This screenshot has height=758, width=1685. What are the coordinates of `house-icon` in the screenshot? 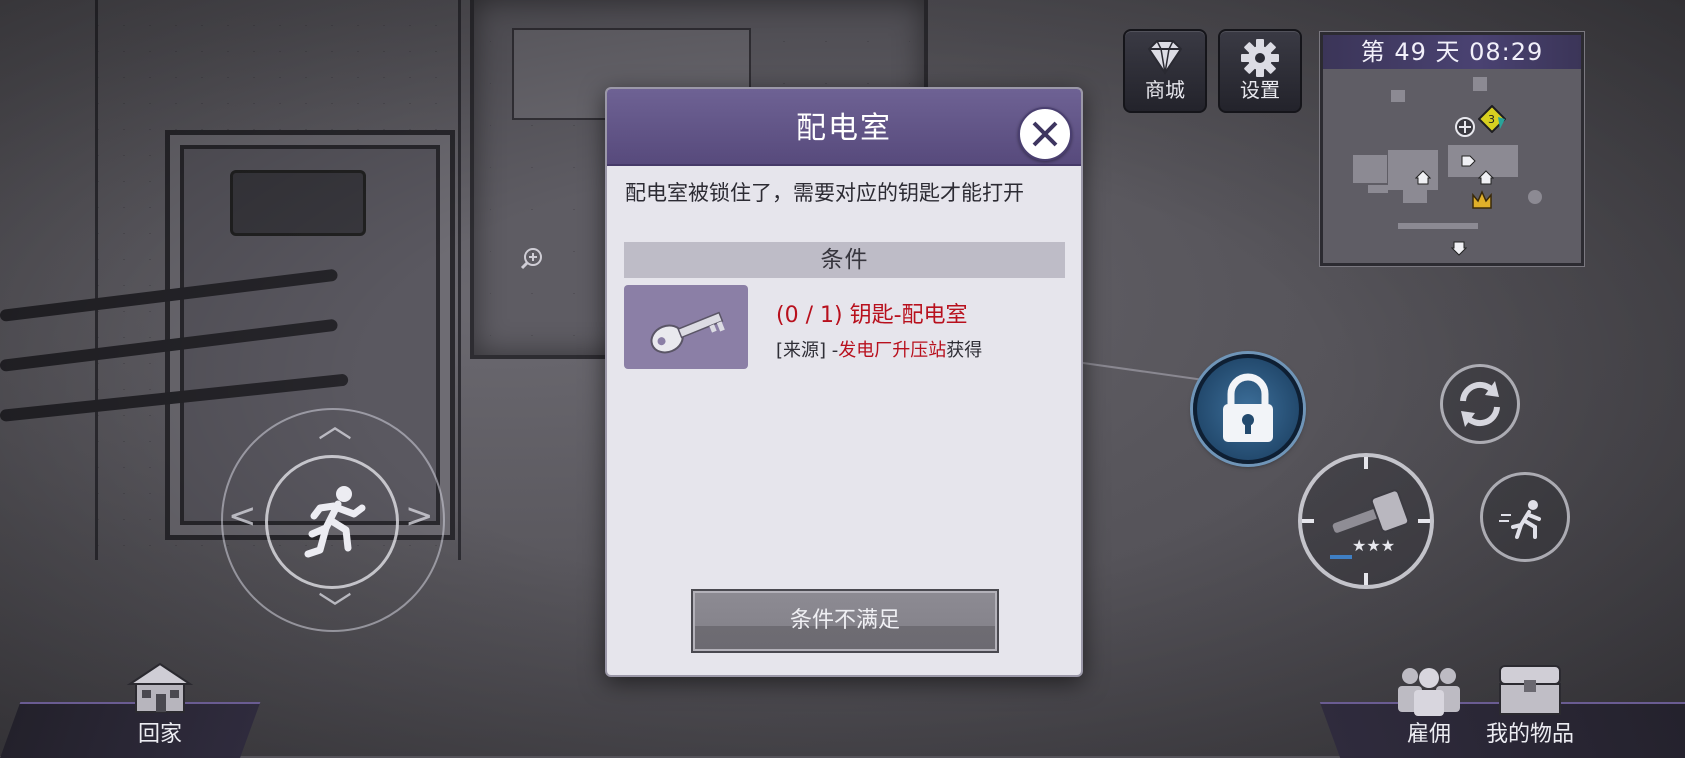 It's located at (160, 687).